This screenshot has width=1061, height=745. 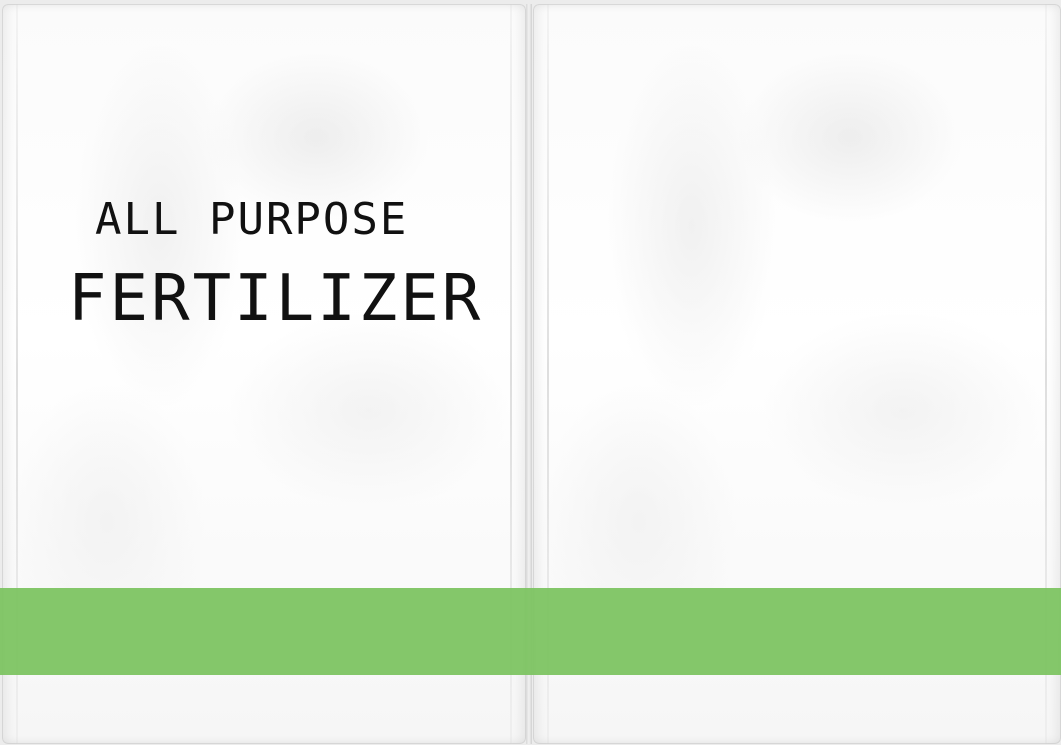 What do you see at coordinates (530, 631) in the screenshot?
I see `green-band` at bounding box center [530, 631].